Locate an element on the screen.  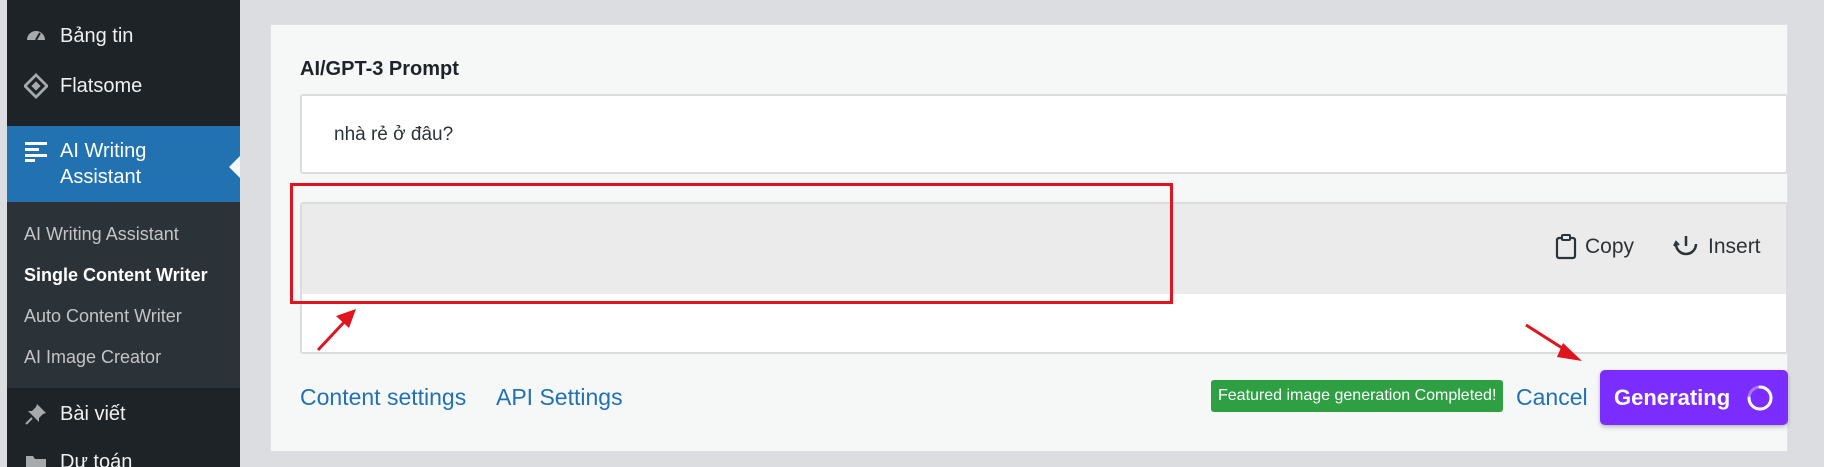
annotation-arrow-left is located at coordinates (336, 330).